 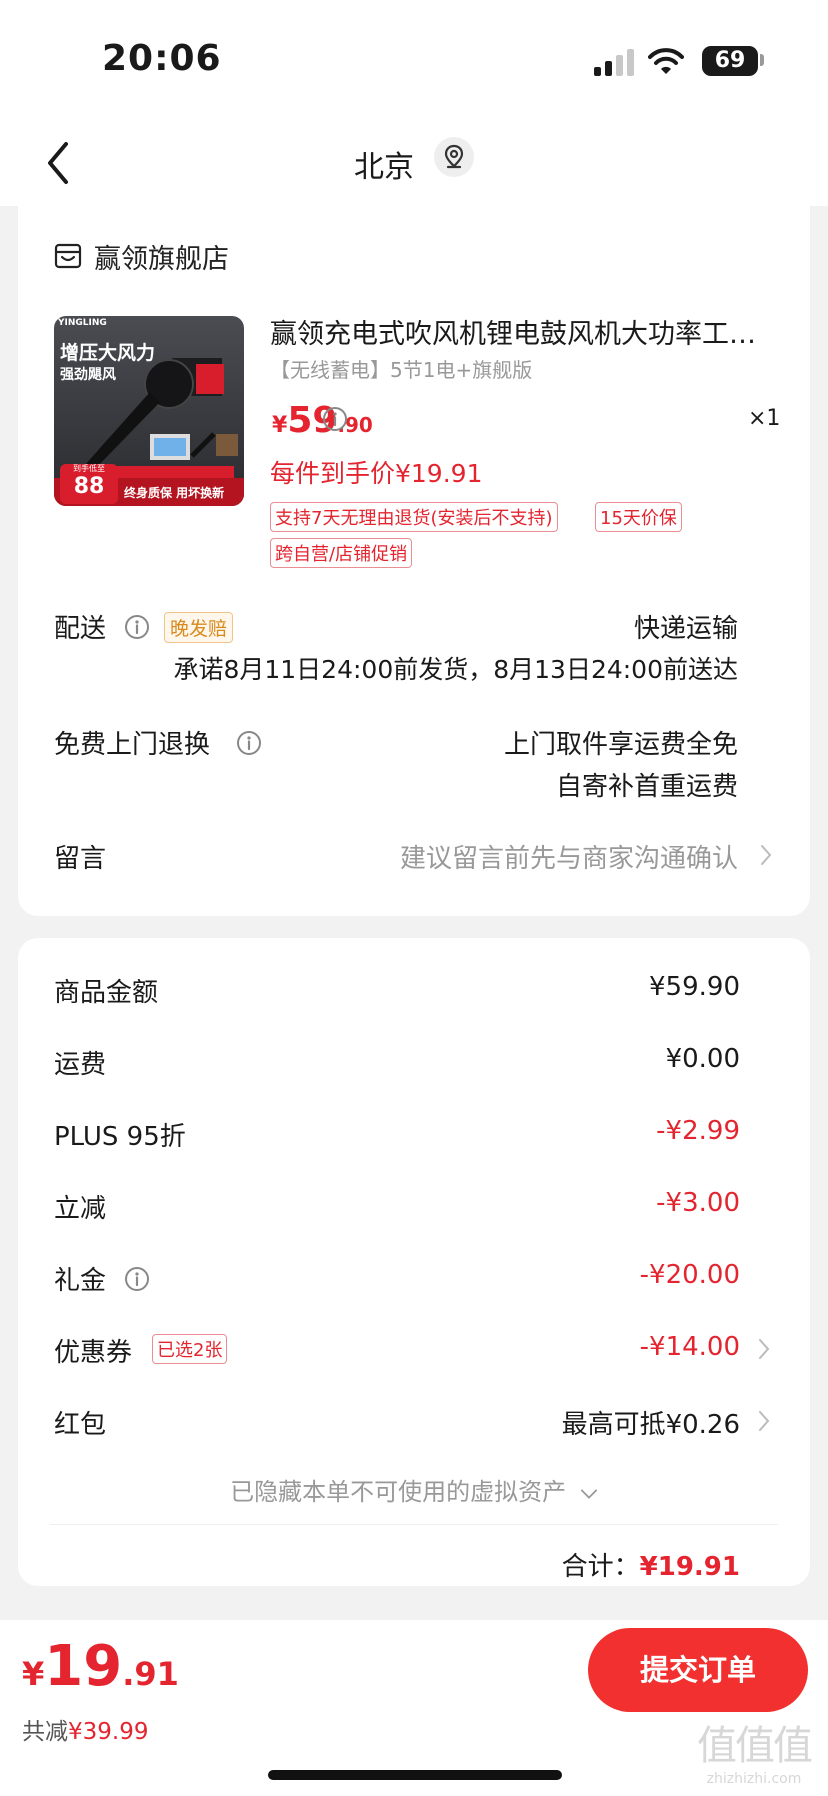 I want to click on saved-value: ¥39.99, so click(x=108, y=1732).